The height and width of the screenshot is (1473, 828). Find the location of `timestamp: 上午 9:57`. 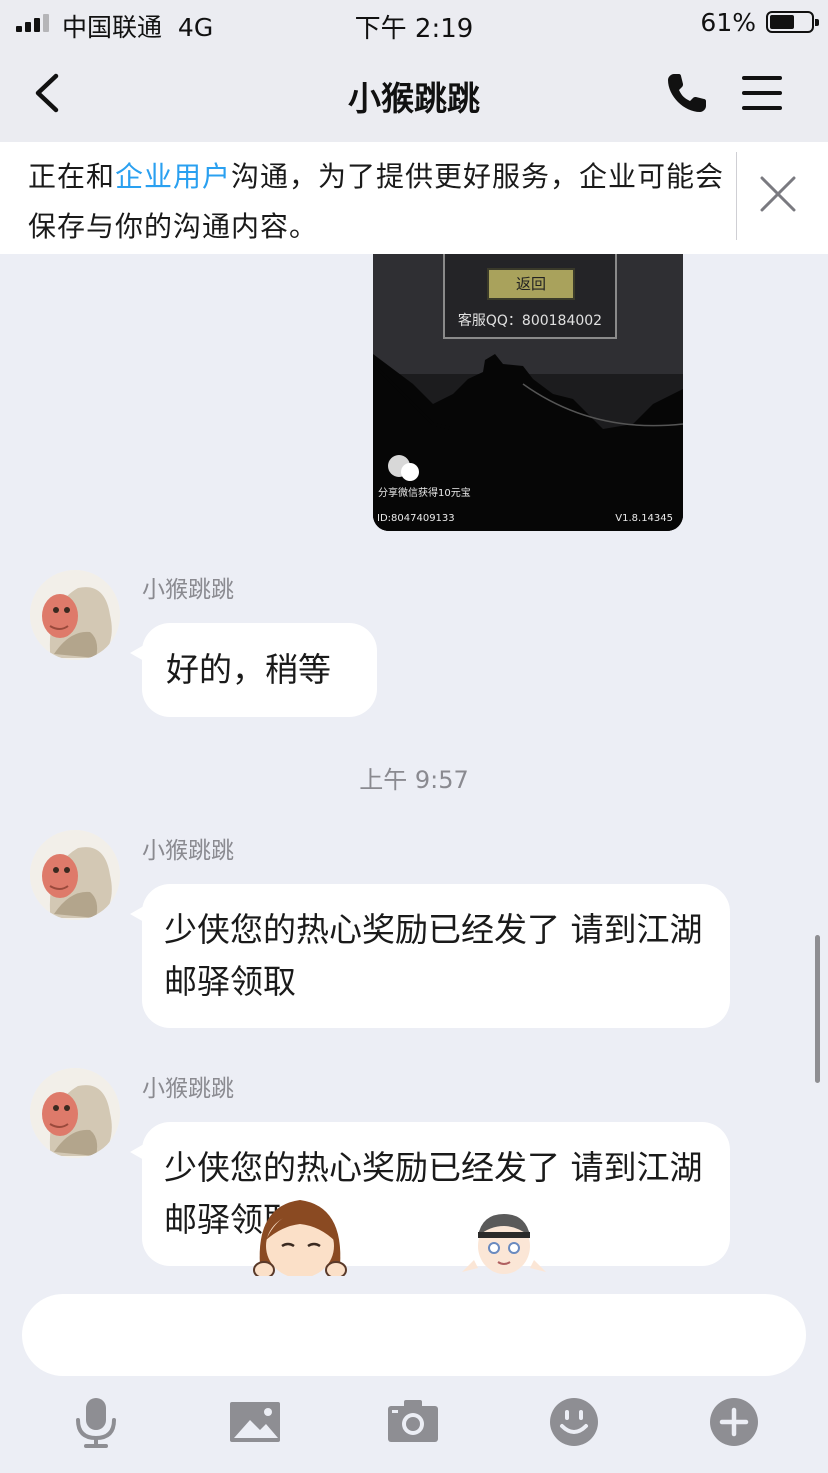

timestamp: 上午 9:57 is located at coordinates (414, 780).